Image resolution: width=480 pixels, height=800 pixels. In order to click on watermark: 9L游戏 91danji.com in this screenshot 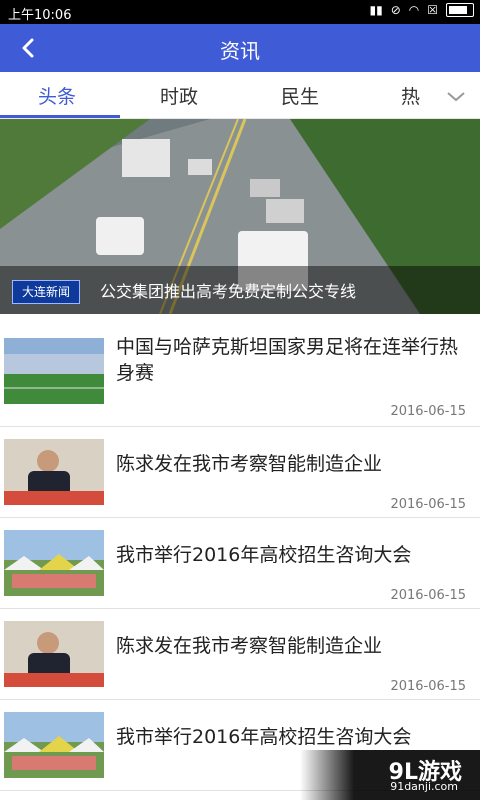, I will do `click(390, 775)`.